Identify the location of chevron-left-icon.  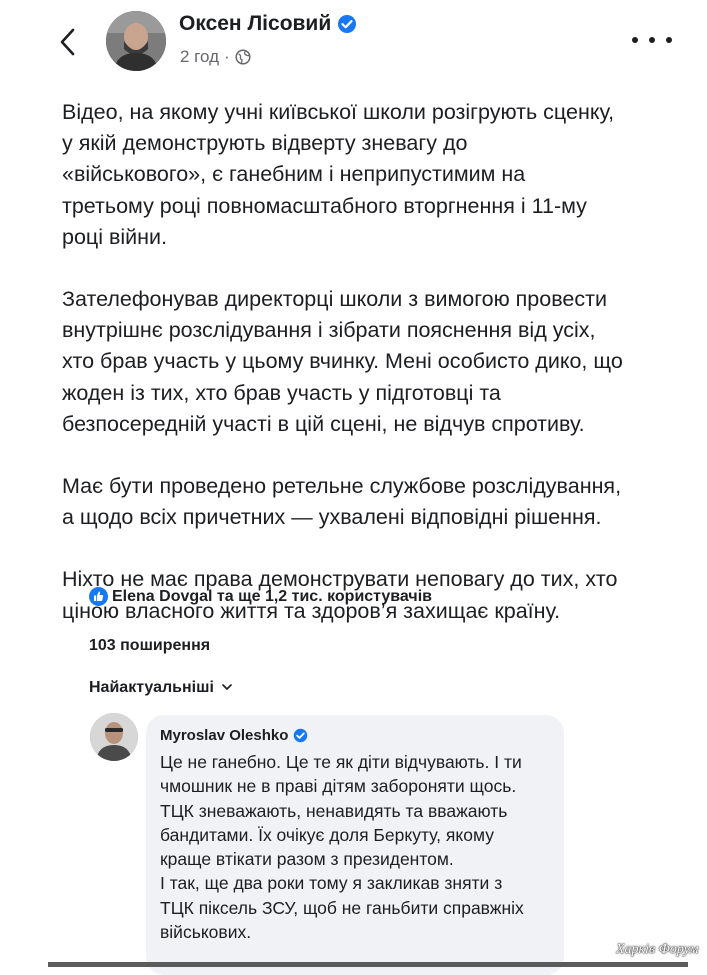
(67, 42).